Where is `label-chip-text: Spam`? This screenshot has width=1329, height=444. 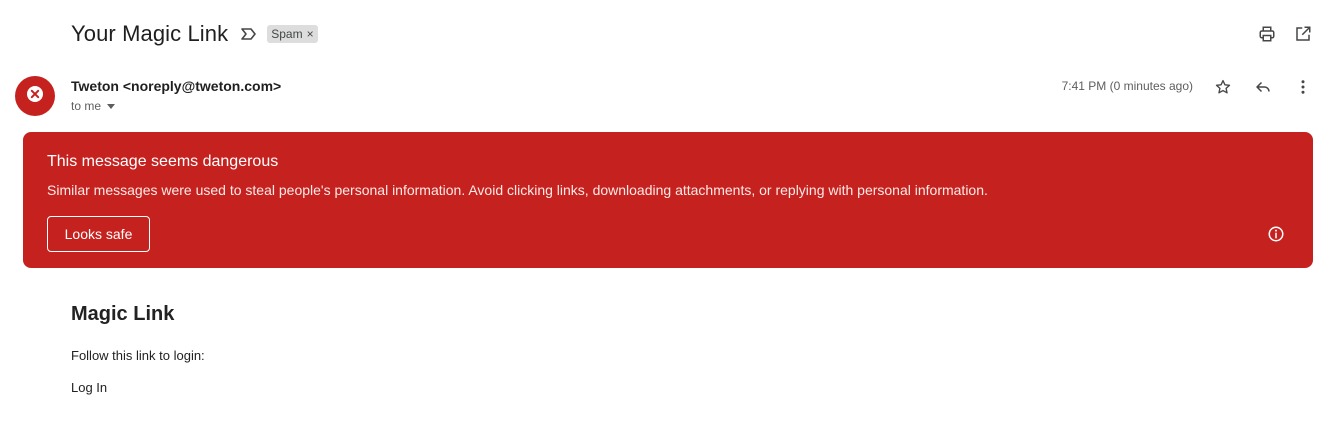
label-chip-text: Spam is located at coordinates (287, 34).